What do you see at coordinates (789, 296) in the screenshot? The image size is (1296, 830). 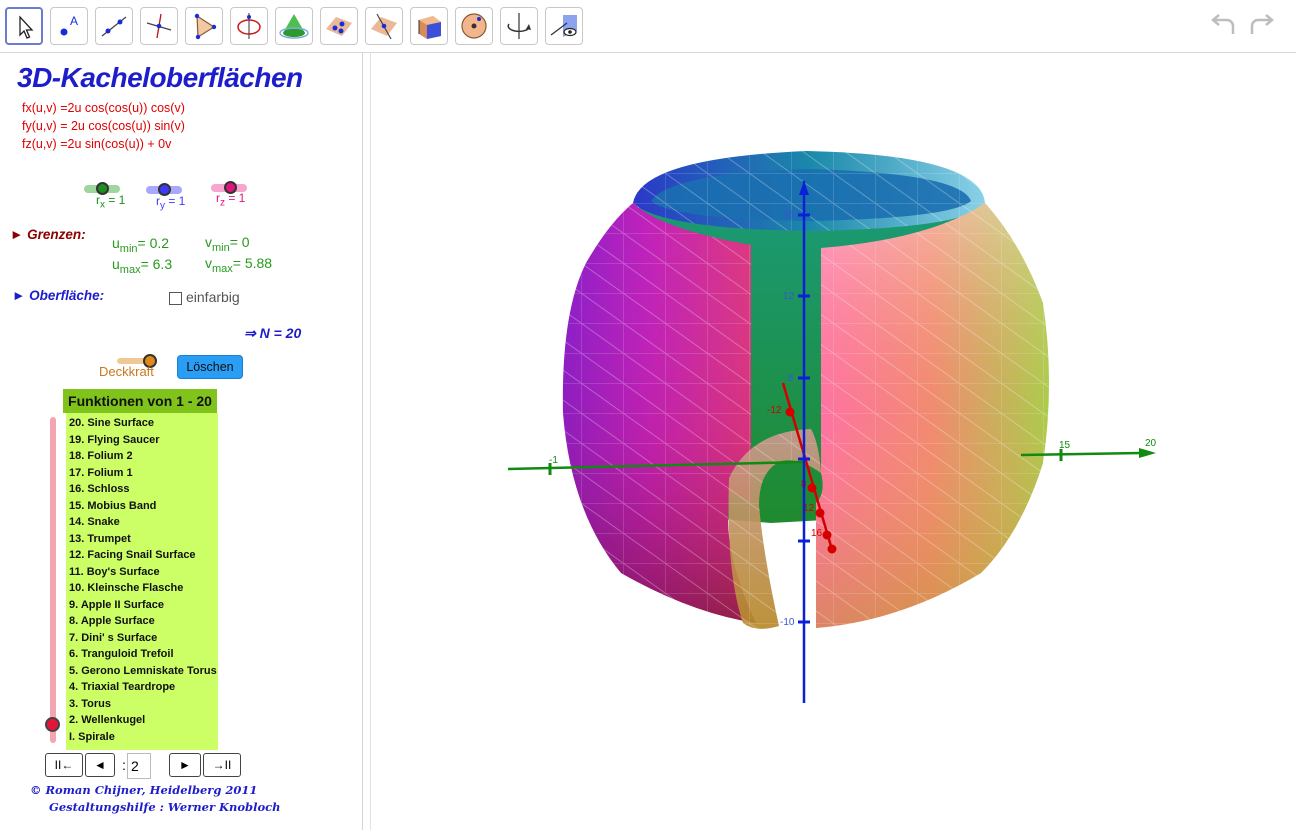 I see `z-tick-label: 12` at bounding box center [789, 296].